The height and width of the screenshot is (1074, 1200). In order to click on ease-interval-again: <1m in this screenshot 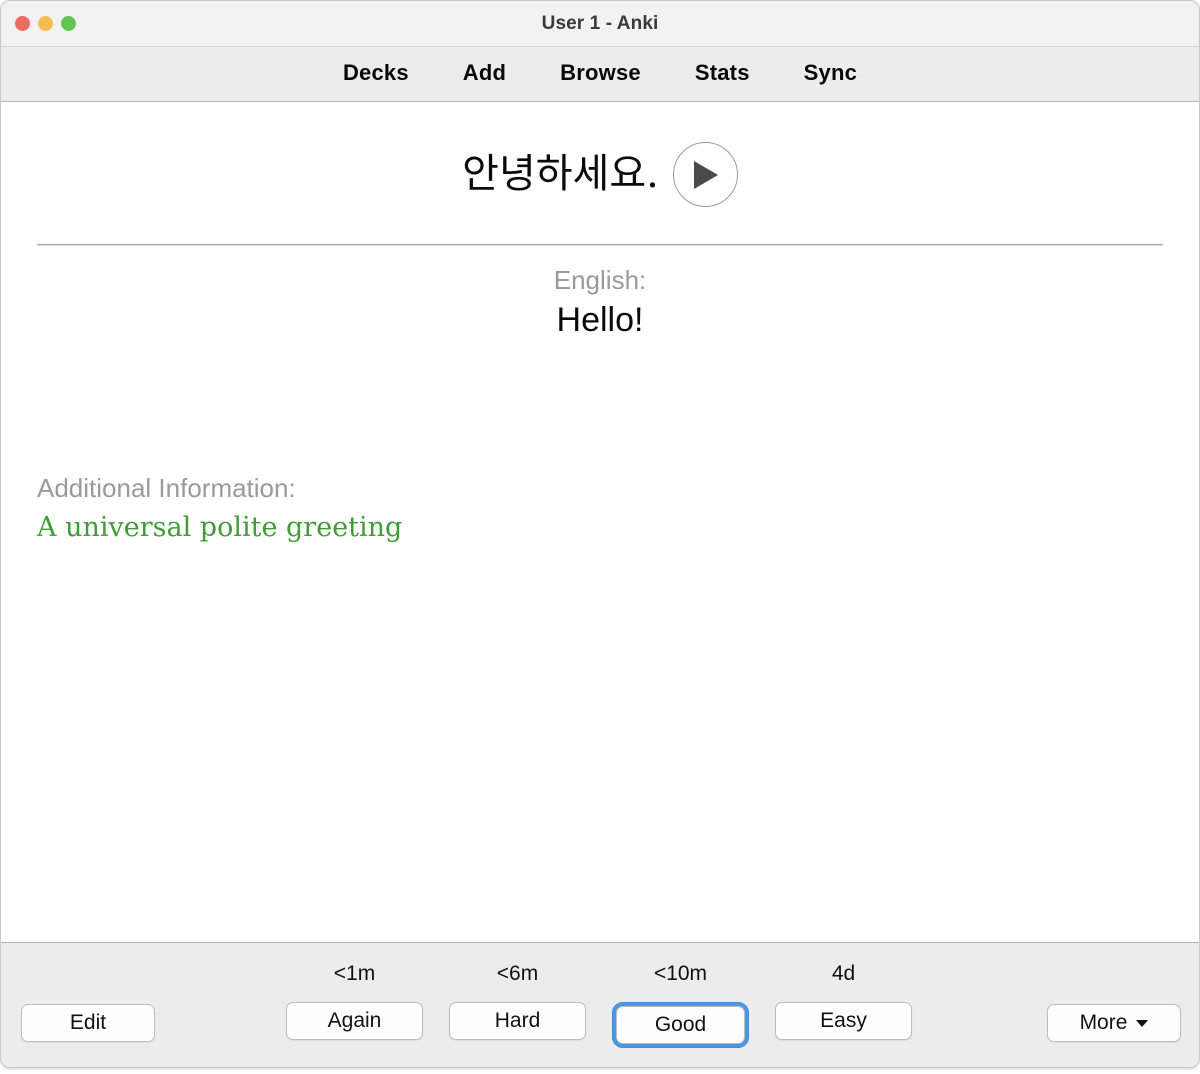, I will do `click(354, 973)`.